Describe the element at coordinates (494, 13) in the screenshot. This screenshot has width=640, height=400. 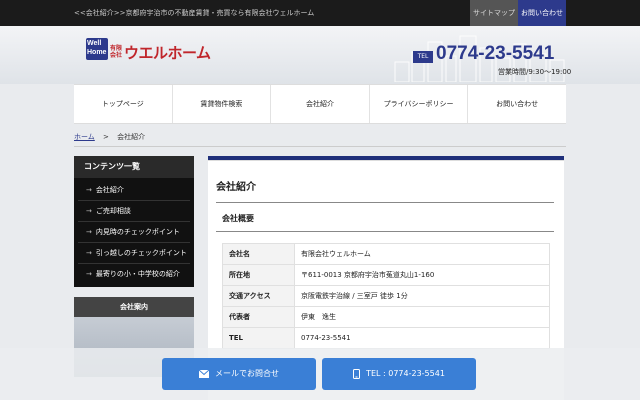
I see `sitemap-link: サイトマップ` at that location.